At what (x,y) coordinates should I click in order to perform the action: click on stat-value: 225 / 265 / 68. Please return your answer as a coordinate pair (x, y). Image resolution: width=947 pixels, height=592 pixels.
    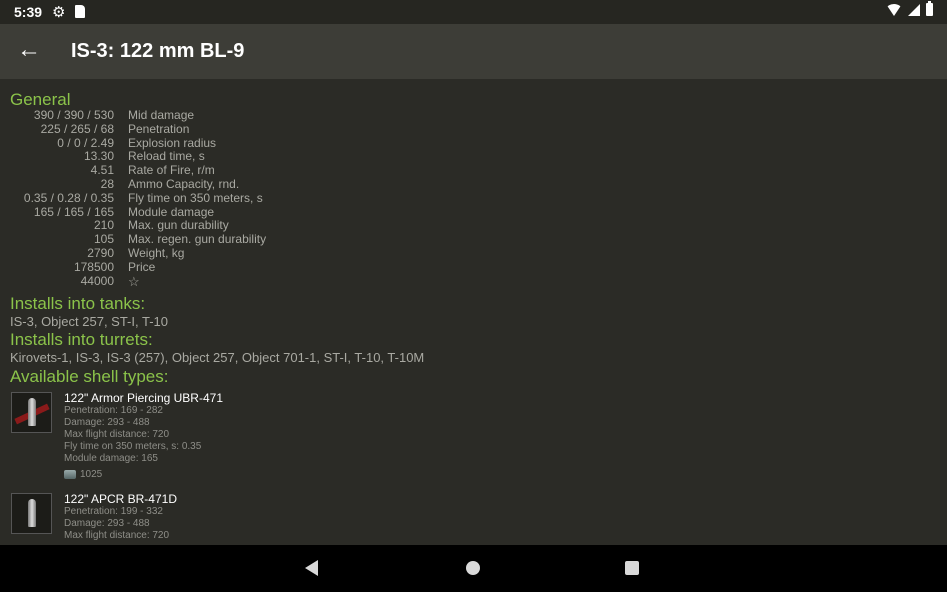
    Looking at the image, I should click on (77, 128).